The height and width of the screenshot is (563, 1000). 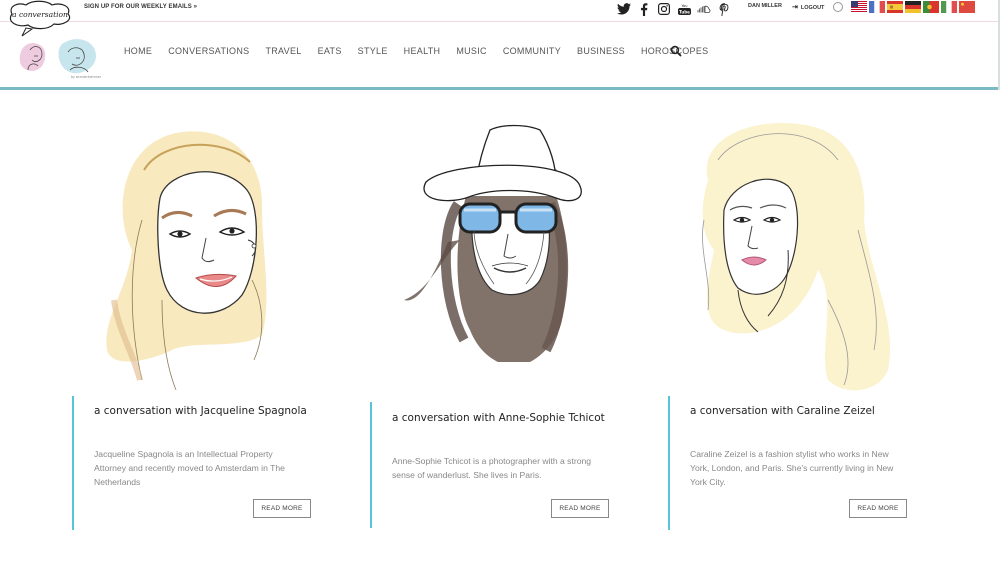 What do you see at coordinates (86, 77) in the screenshot?
I see `logo-byline: by wunderkammer` at bounding box center [86, 77].